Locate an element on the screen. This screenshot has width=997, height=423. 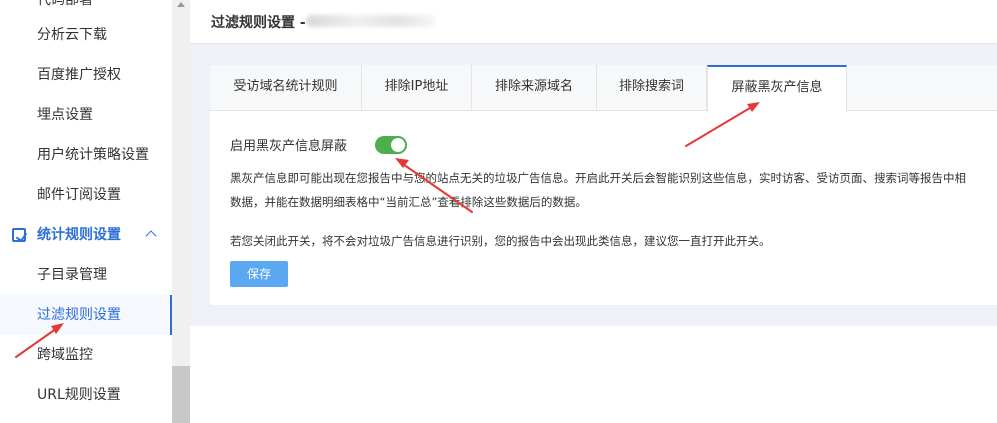
tab-exclude-keywords: 排除搜索词 is located at coordinates (652, 88).